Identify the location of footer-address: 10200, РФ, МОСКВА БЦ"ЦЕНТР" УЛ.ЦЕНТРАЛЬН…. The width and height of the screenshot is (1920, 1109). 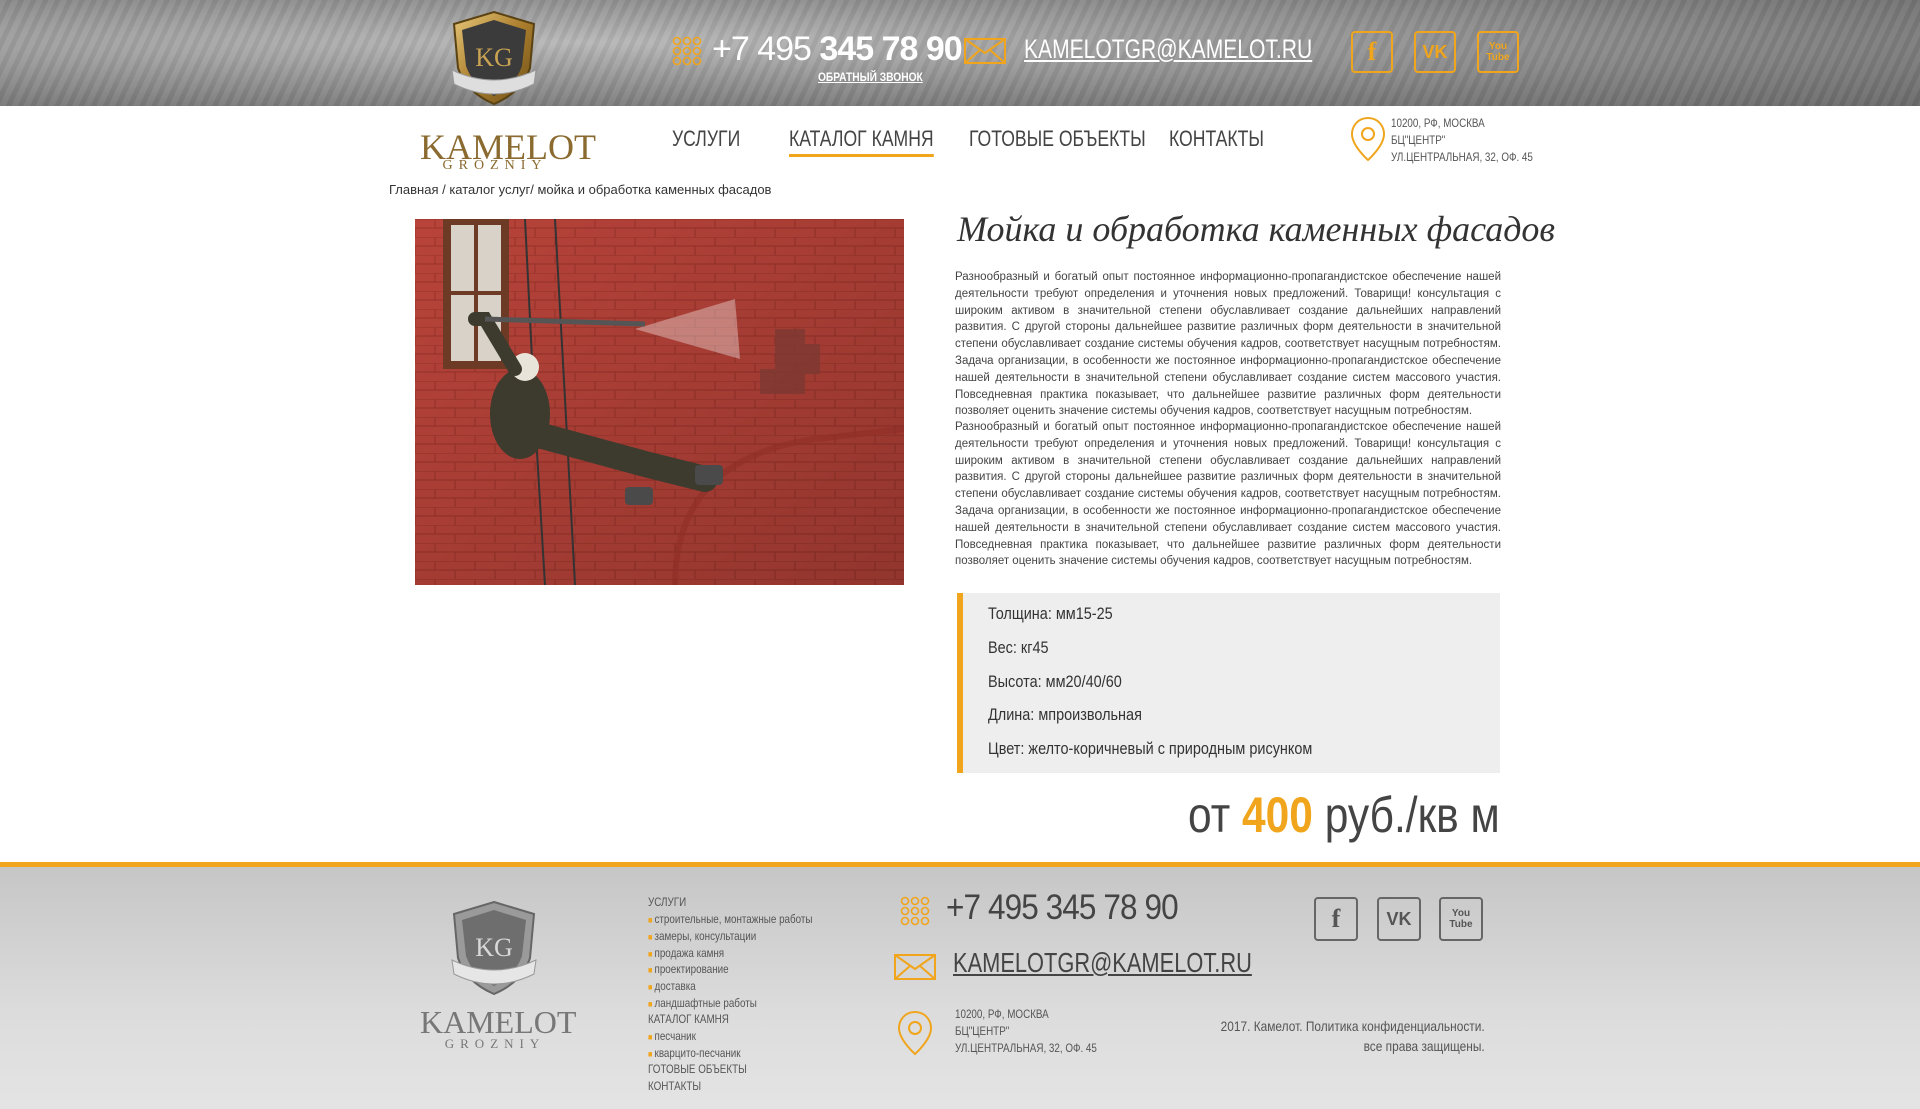
(1026, 1031).